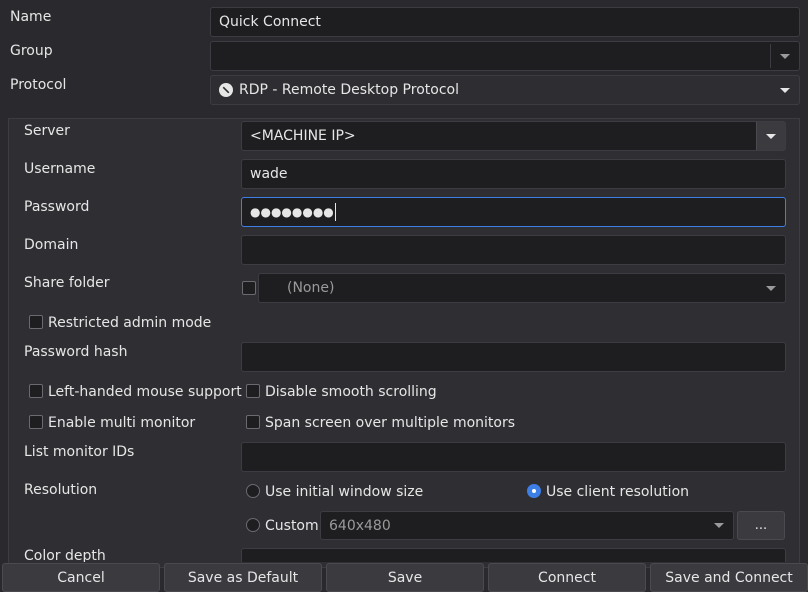 The width and height of the screenshot is (808, 592). I want to click on multi-monitor-checkbox, so click(36, 422).